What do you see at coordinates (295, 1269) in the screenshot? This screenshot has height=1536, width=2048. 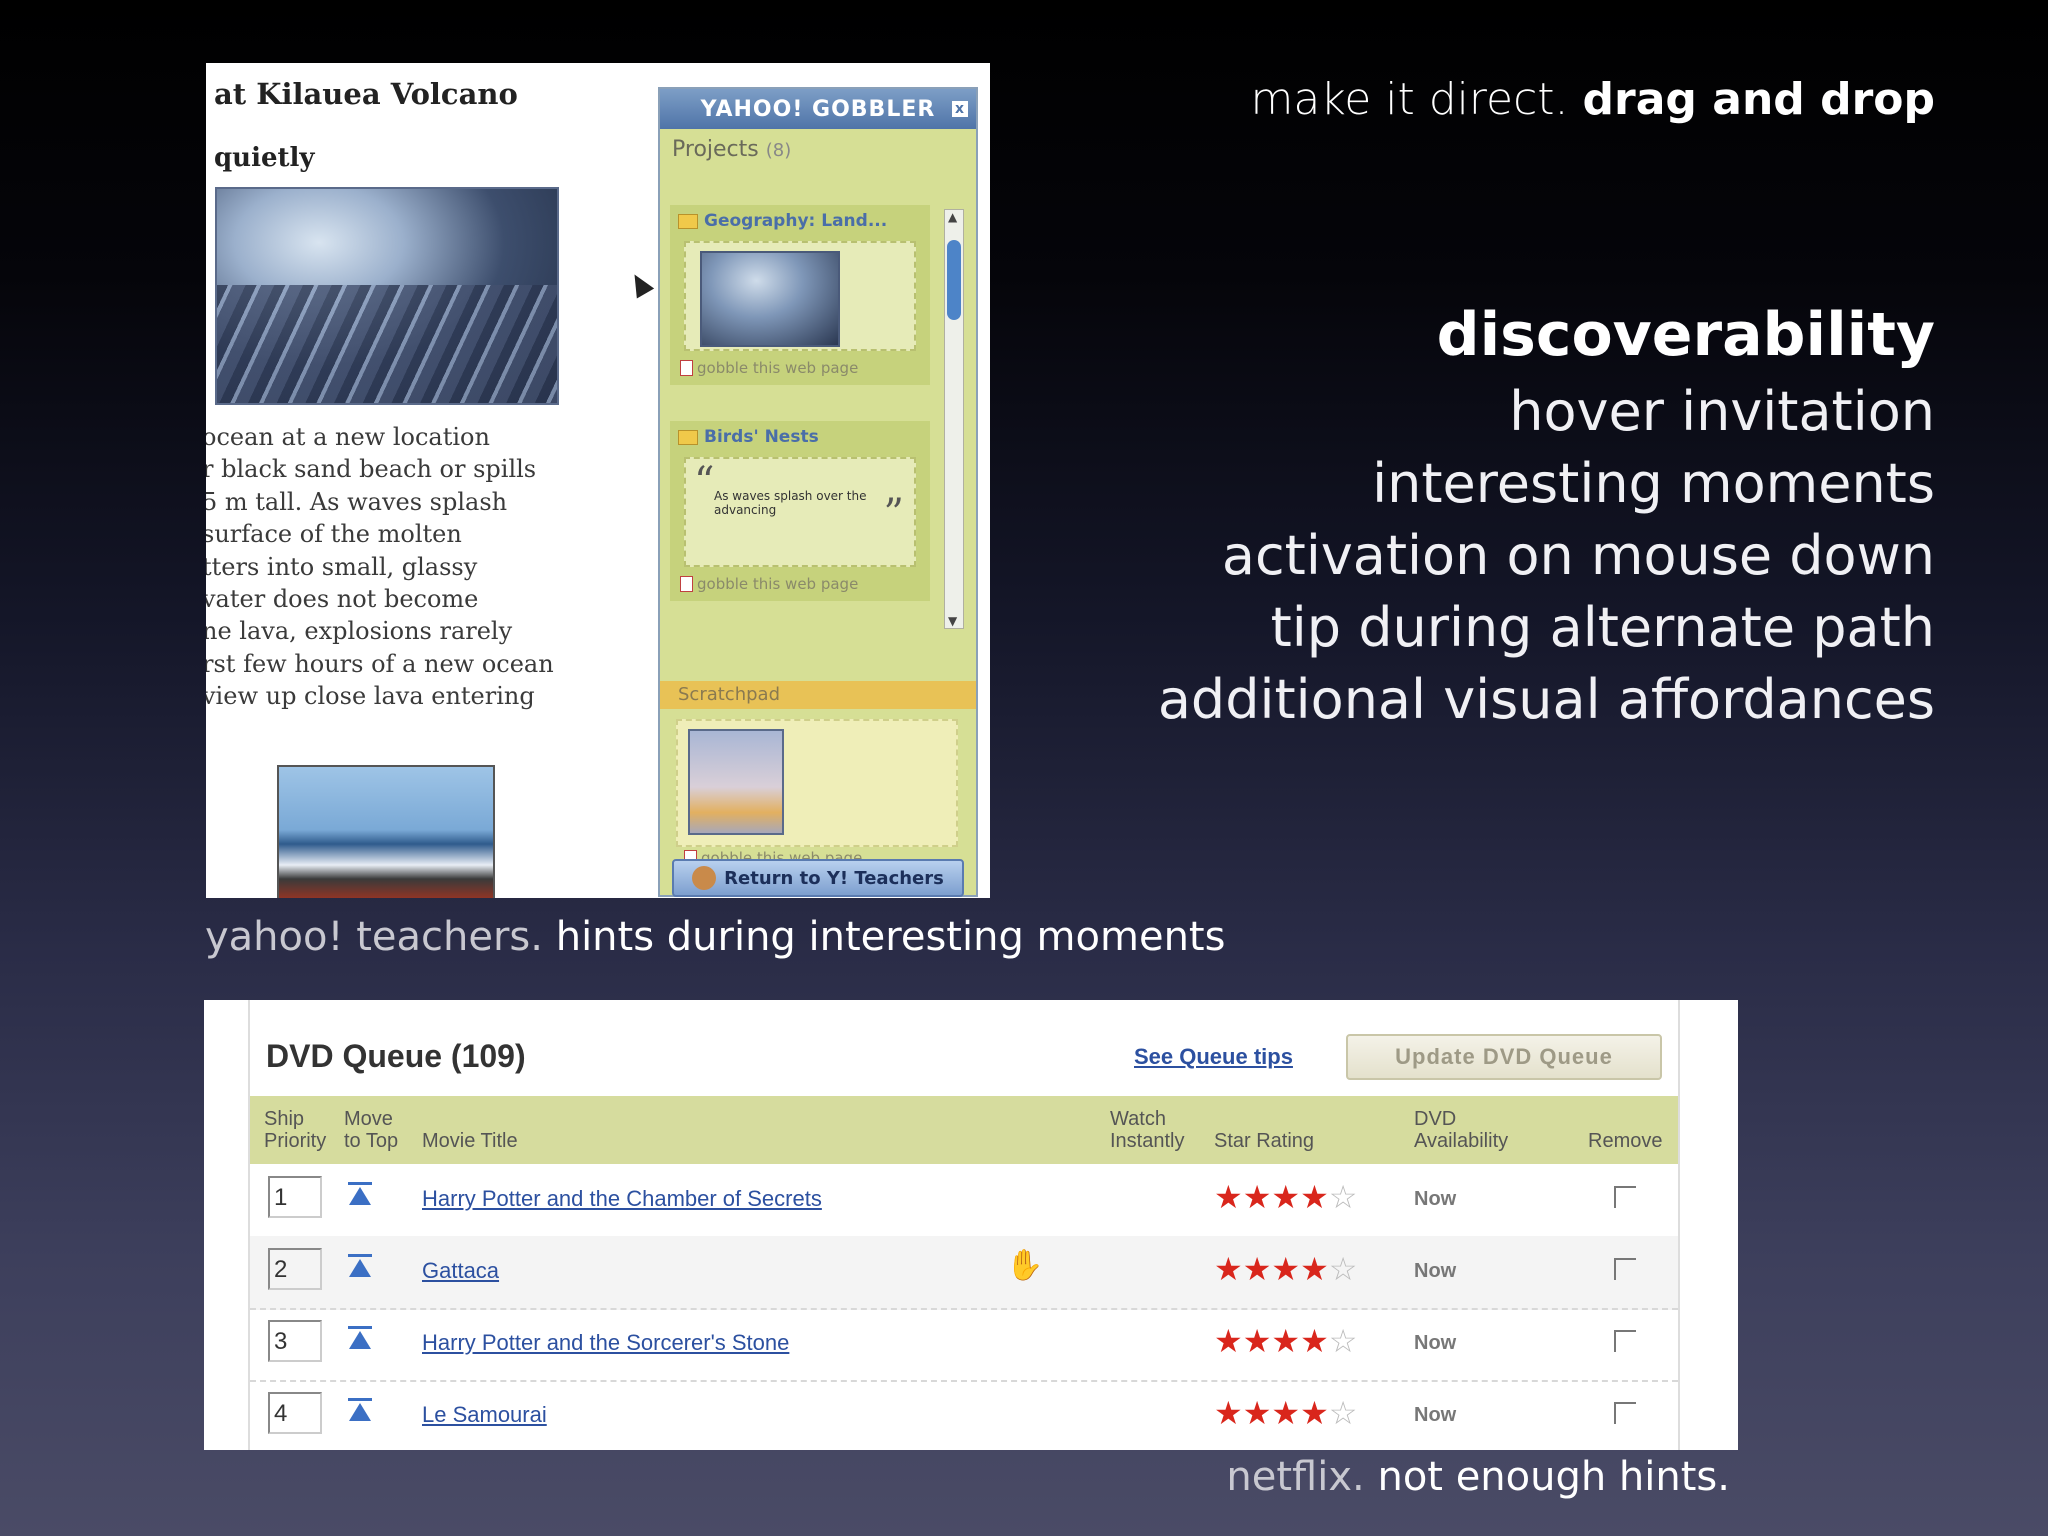 I see `priority-input: 2` at bounding box center [295, 1269].